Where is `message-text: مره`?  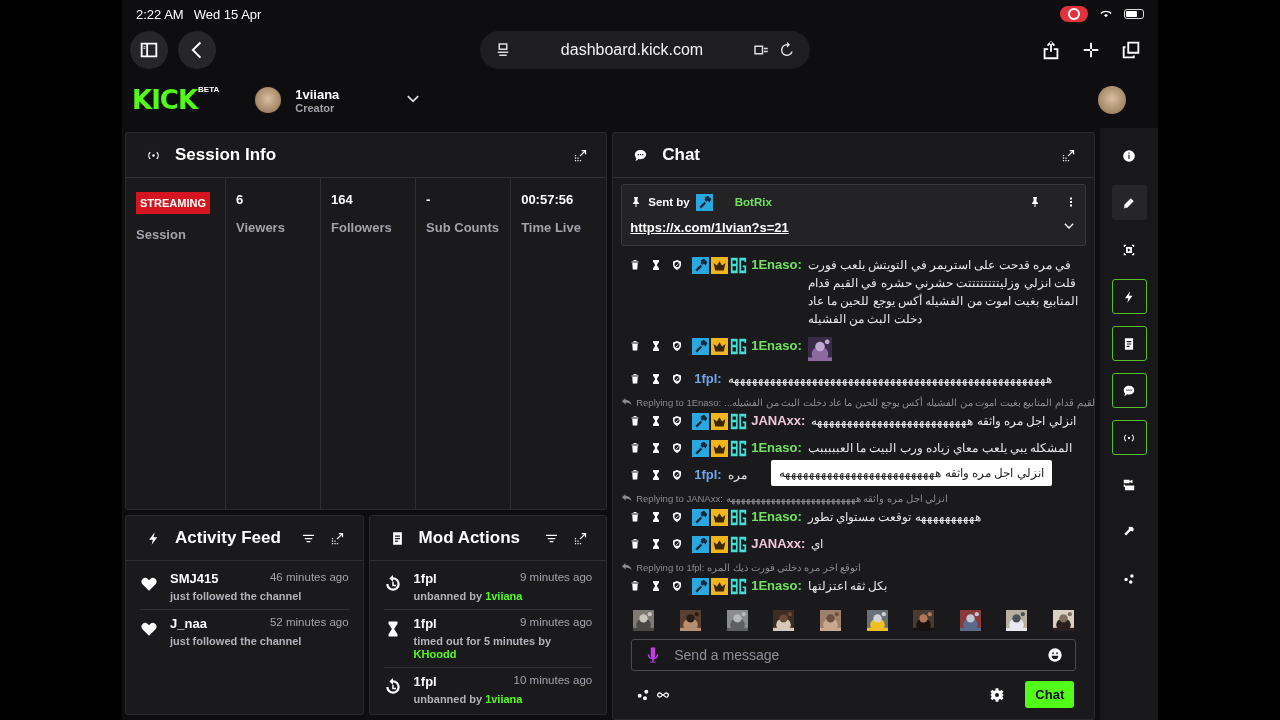 message-text: مره is located at coordinates (737, 475).